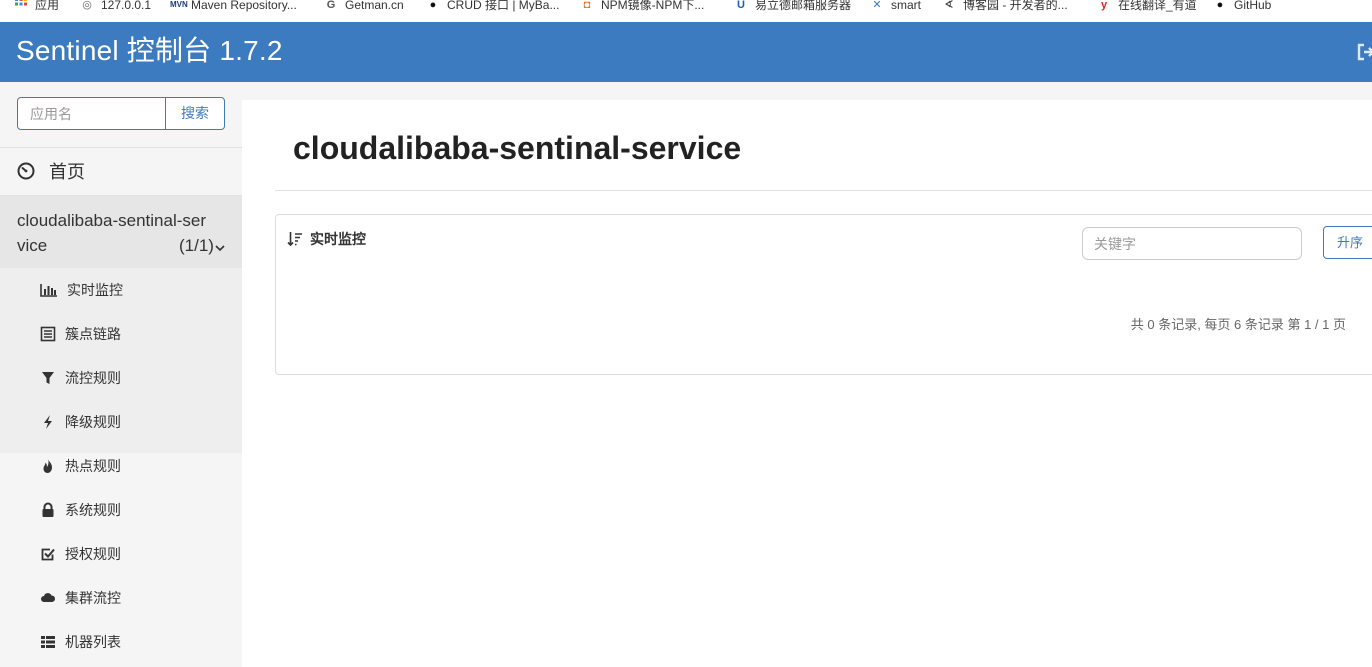 The image size is (1372, 667). Describe the element at coordinates (26, 171) in the screenshot. I see `dashboard-icon` at that location.